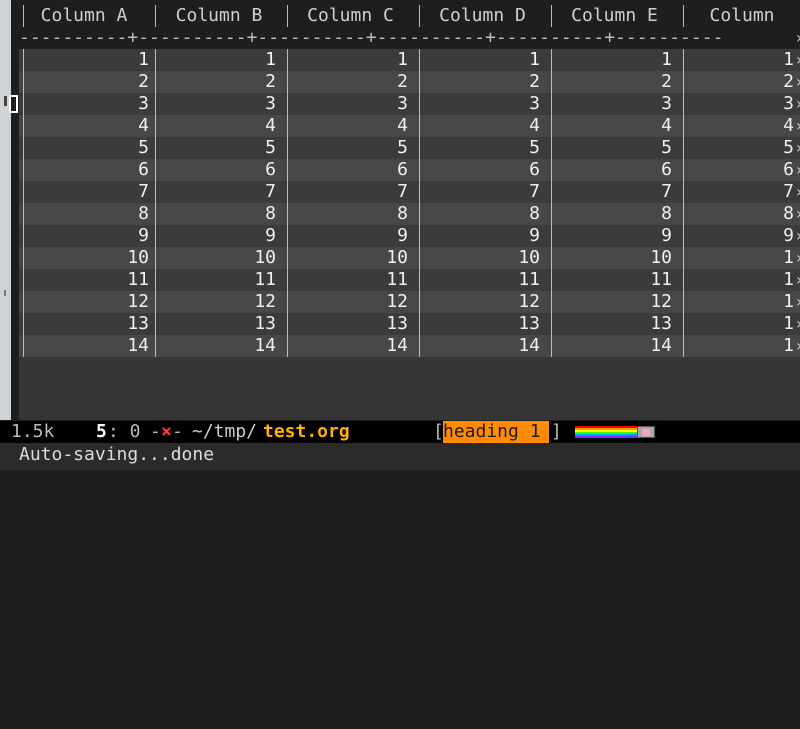 The image size is (800, 729). I want to click on table-row: 10 10 10 10 10 1», so click(409, 258).